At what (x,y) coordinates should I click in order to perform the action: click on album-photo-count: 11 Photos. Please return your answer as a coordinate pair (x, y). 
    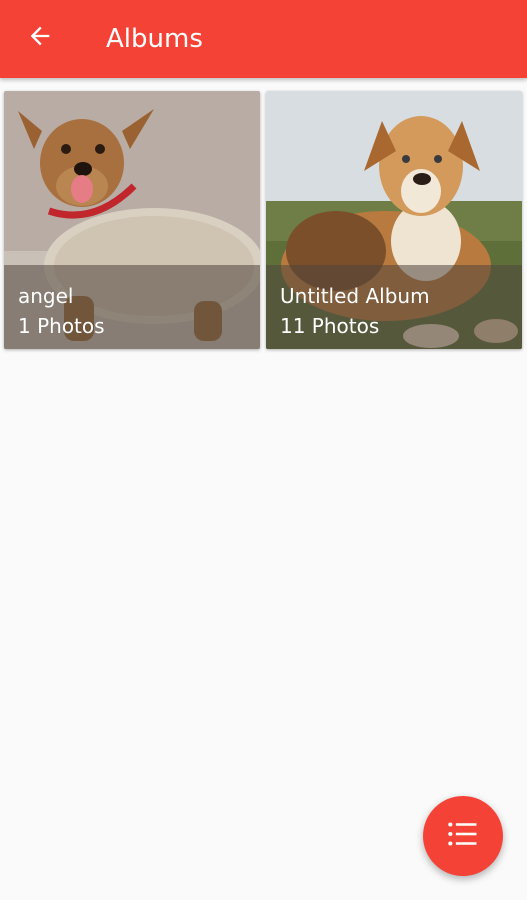
    Looking at the image, I should click on (330, 326).